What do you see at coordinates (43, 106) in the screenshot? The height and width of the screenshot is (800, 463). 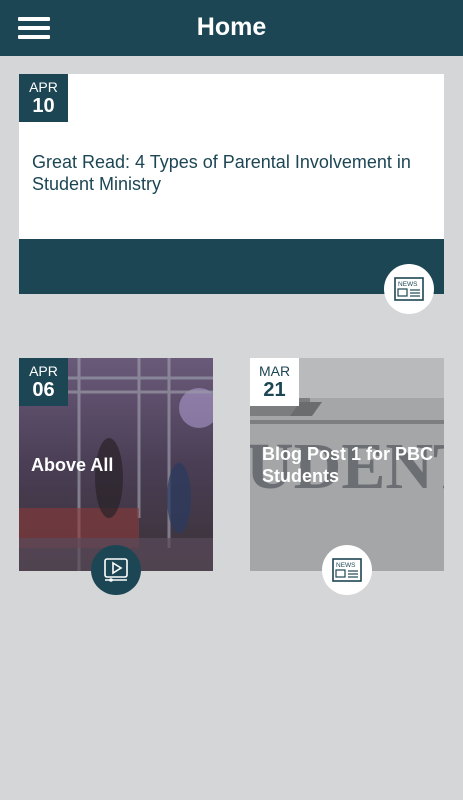 I see `date-day: 10` at bounding box center [43, 106].